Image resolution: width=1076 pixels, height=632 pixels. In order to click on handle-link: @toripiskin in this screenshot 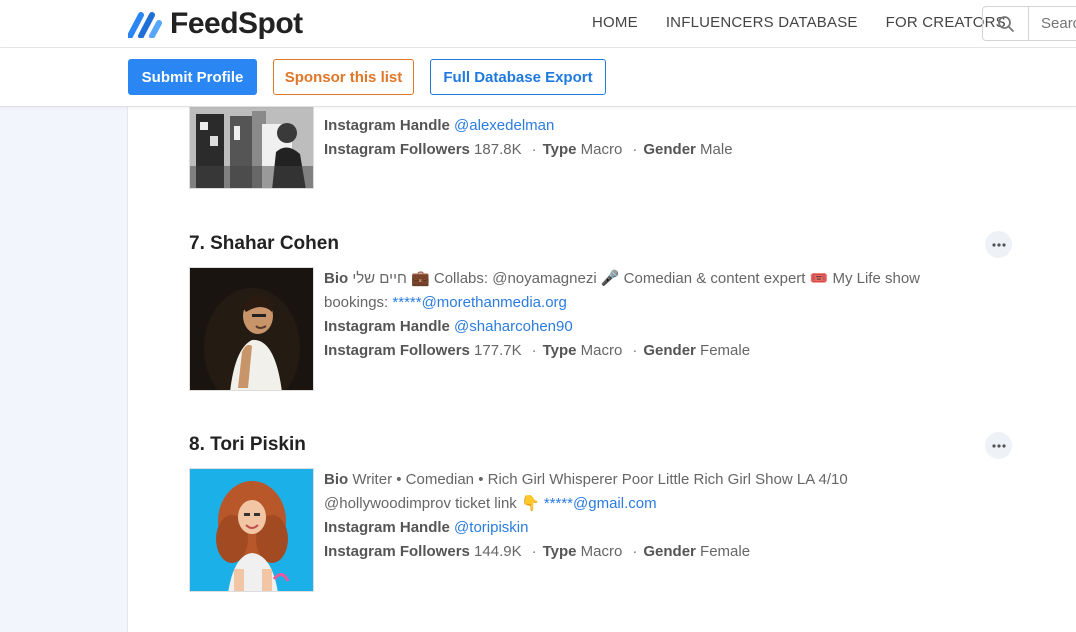, I will do `click(491, 527)`.